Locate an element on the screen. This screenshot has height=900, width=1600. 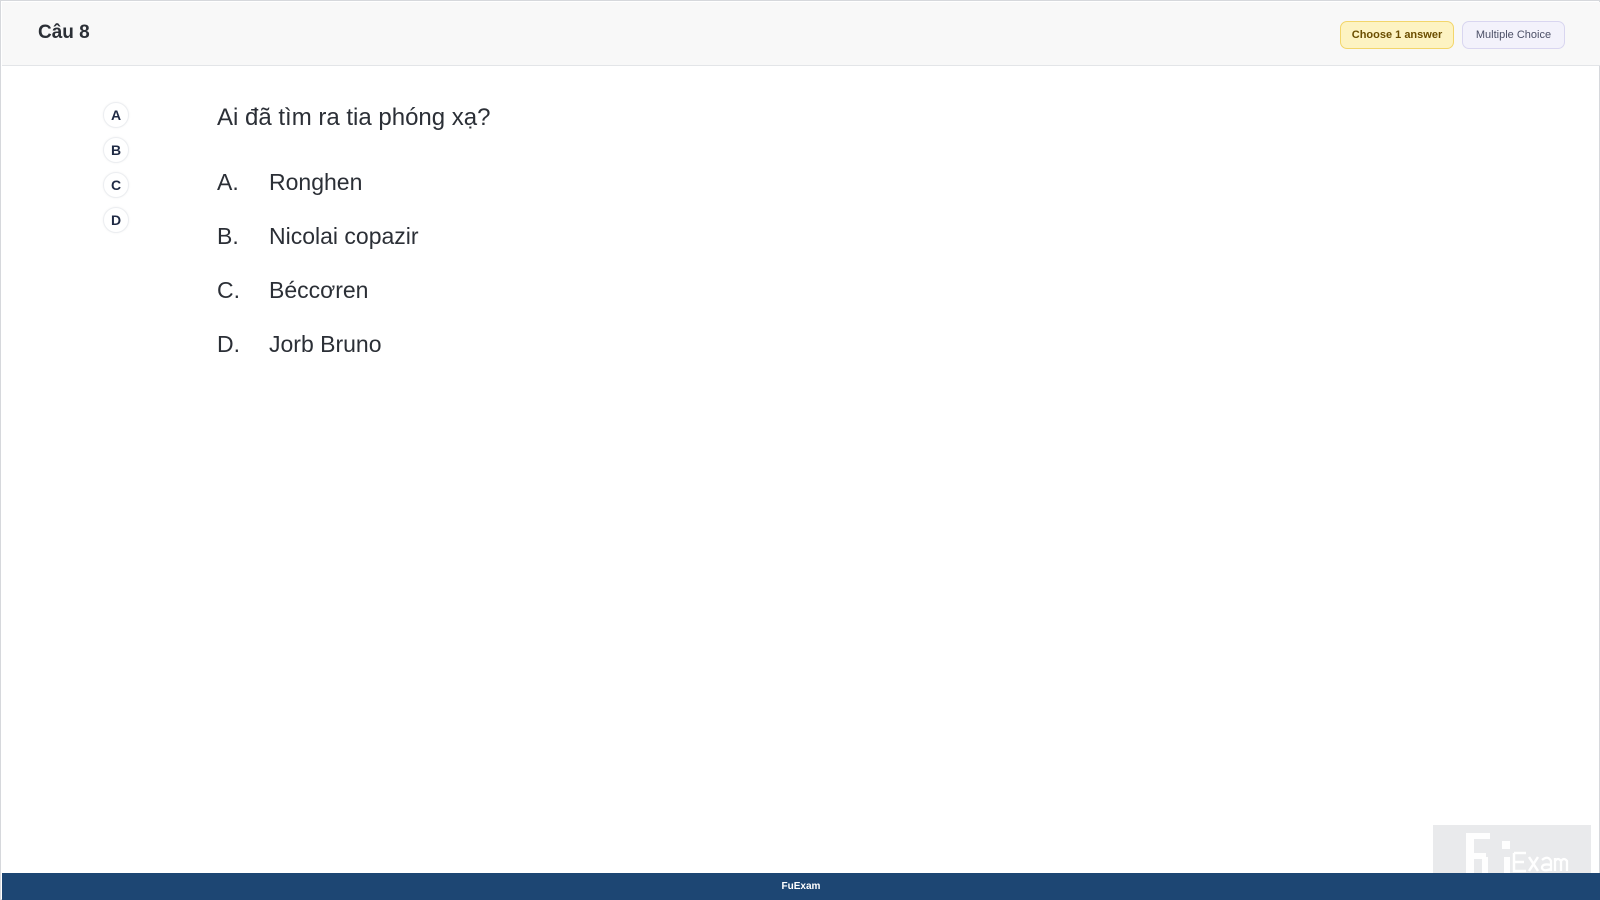
answer-letter-selector: A B C D is located at coordinates (117, 172).